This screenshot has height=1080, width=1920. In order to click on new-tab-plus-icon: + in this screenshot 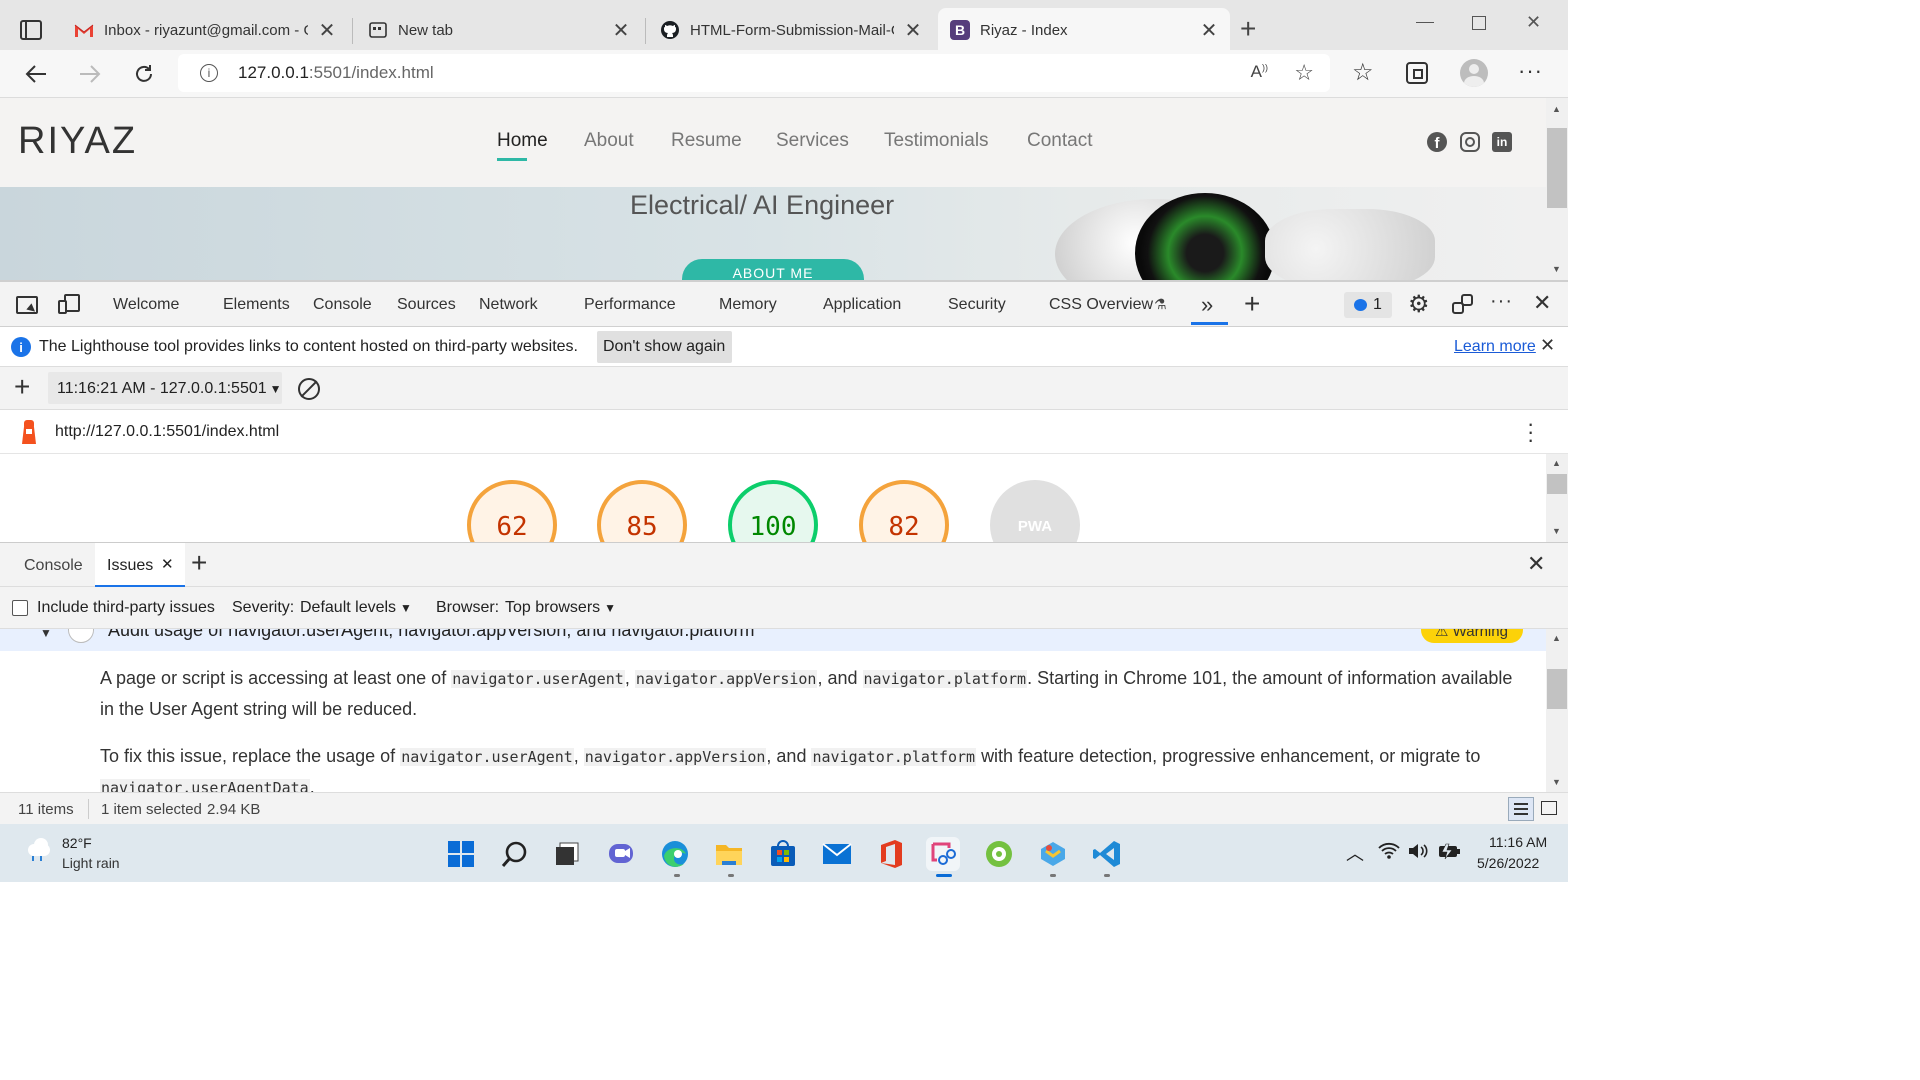, I will do `click(1248, 29)`.